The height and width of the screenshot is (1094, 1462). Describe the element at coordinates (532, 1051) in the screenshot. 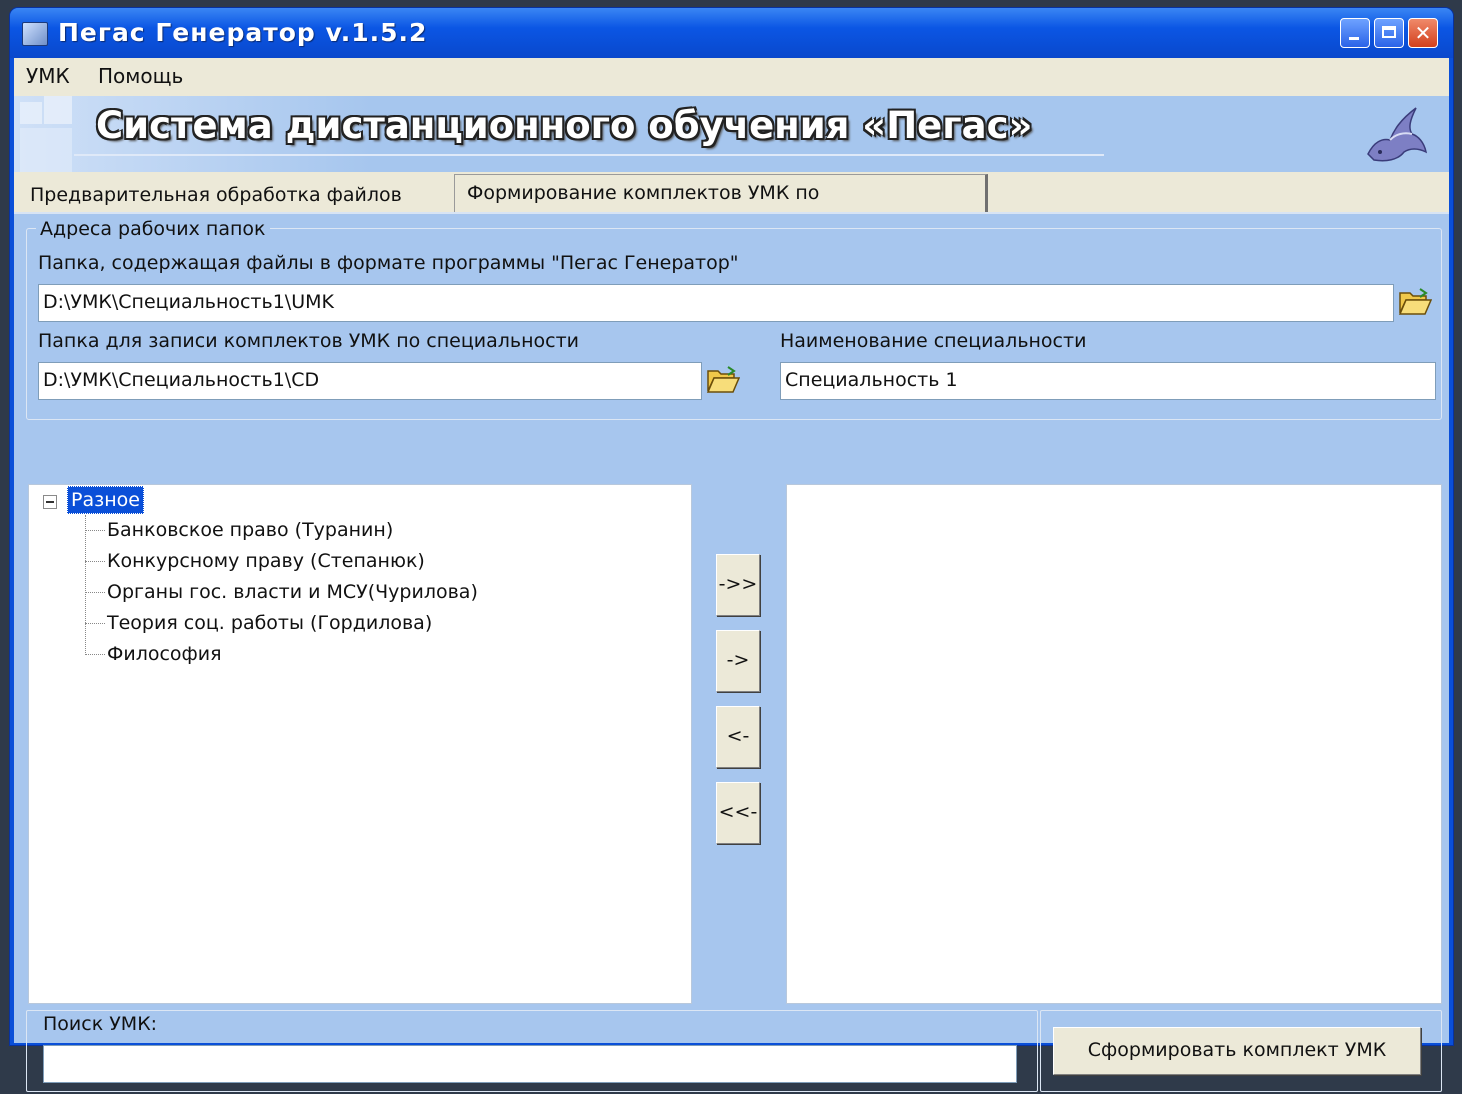

I see `search-group: Поиск УМК:` at that location.